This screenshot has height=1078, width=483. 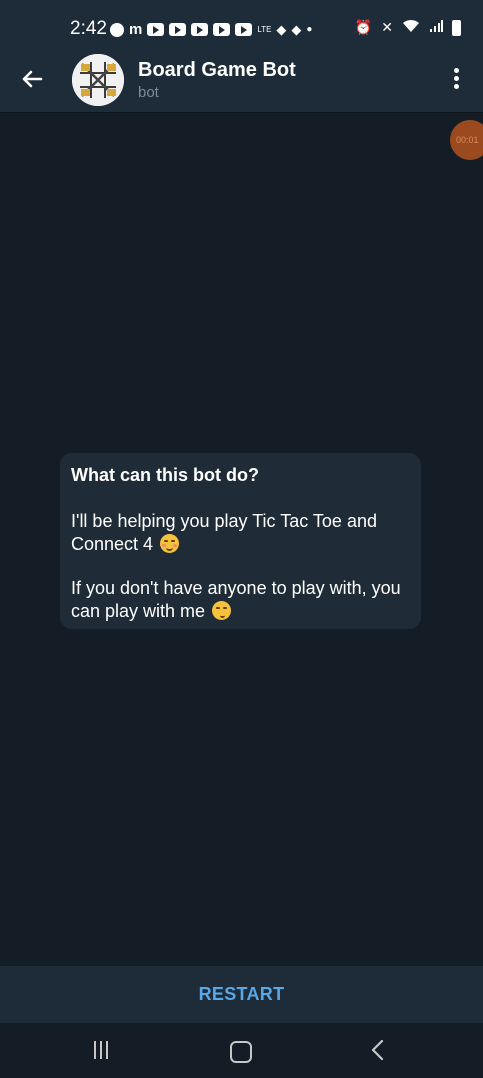 I want to click on chat-subtitle: bot, so click(x=148, y=92).